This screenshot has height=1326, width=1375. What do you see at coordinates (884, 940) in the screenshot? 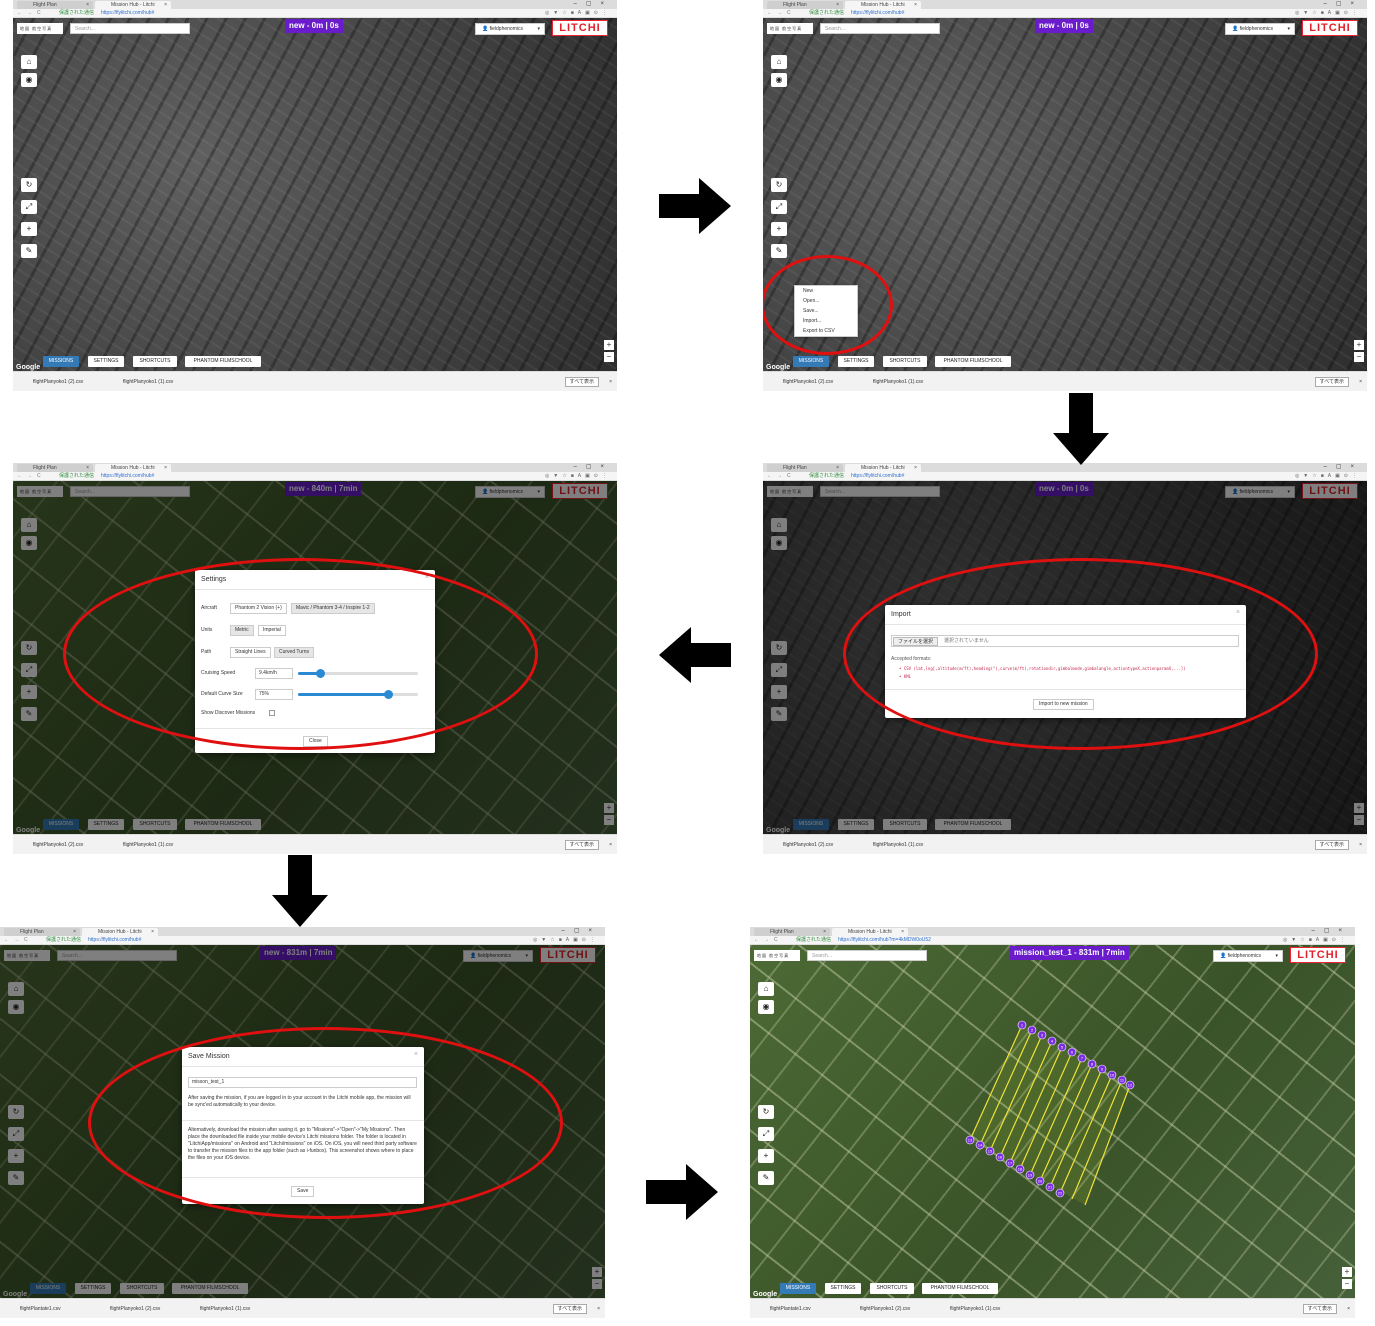
I see `url-text: https://flylitchi.com/hub?m=4kMDW0oU52` at bounding box center [884, 940].